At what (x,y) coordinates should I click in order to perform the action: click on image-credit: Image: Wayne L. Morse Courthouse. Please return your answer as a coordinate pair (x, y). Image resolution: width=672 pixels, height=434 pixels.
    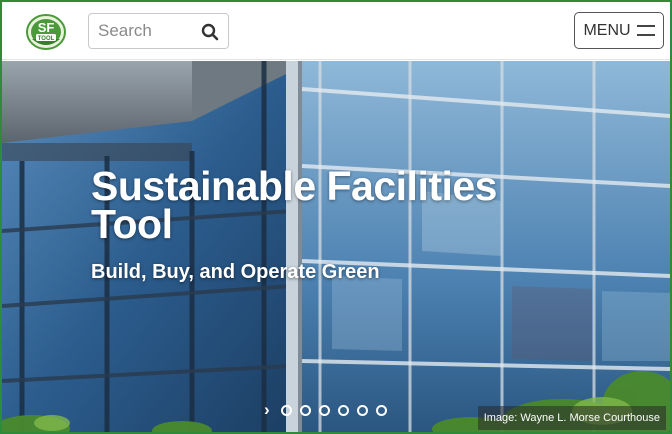
    Looking at the image, I should click on (571, 418).